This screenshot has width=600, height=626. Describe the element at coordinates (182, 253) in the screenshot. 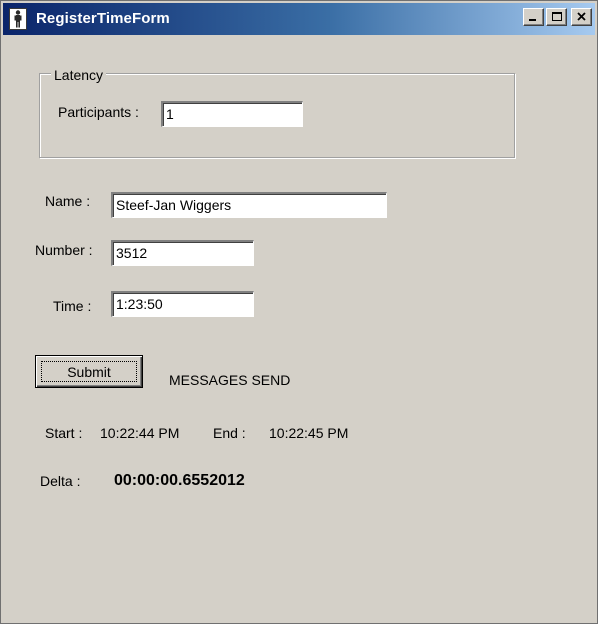

I see `number-input: 3512` at that location.